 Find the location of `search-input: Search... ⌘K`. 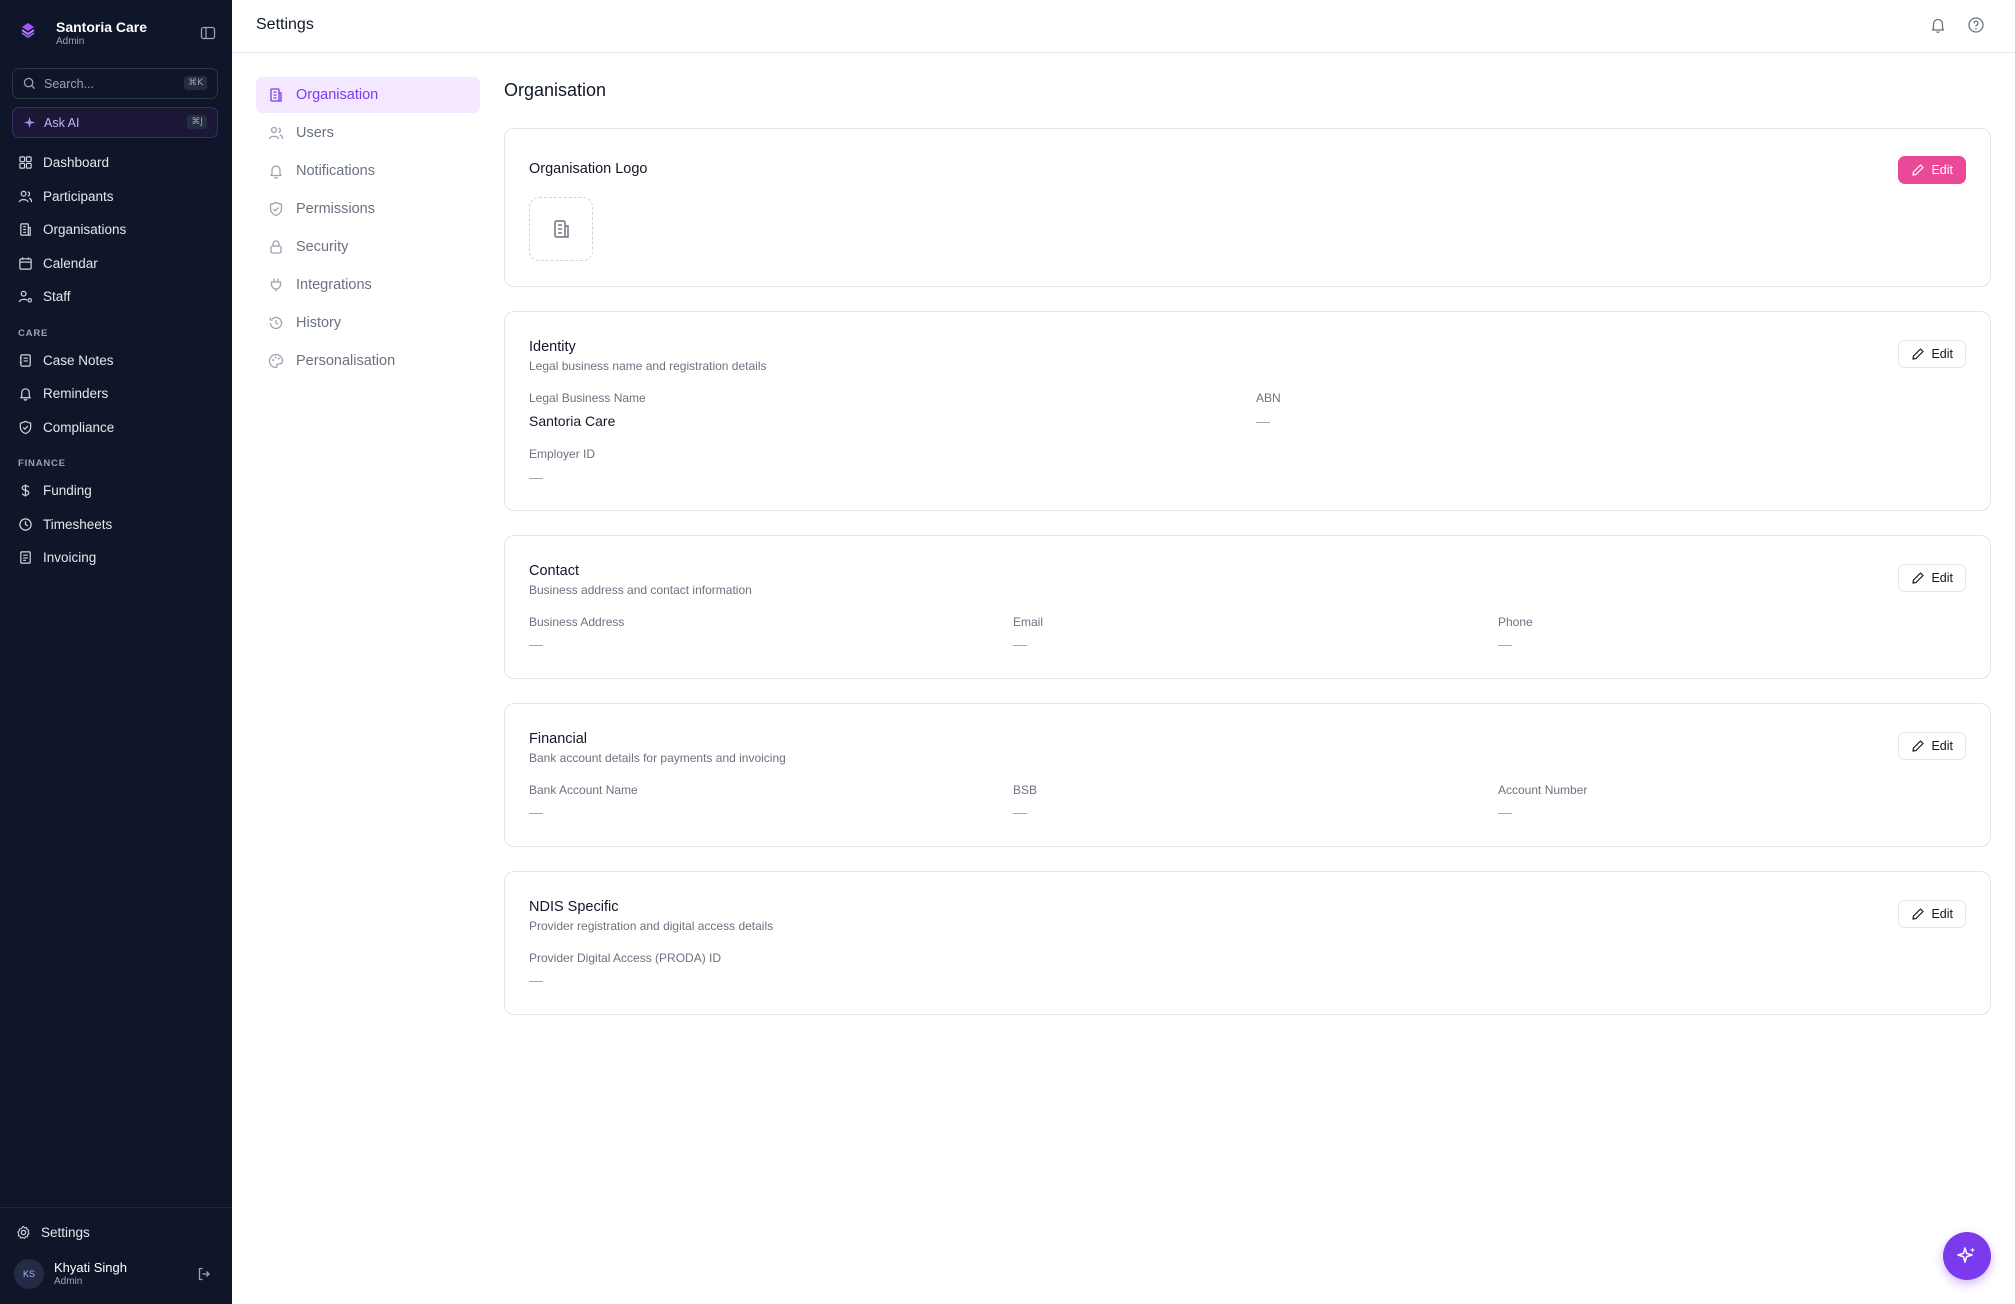

search-input: Search... ⌘K is located at coordinates (115, 83).